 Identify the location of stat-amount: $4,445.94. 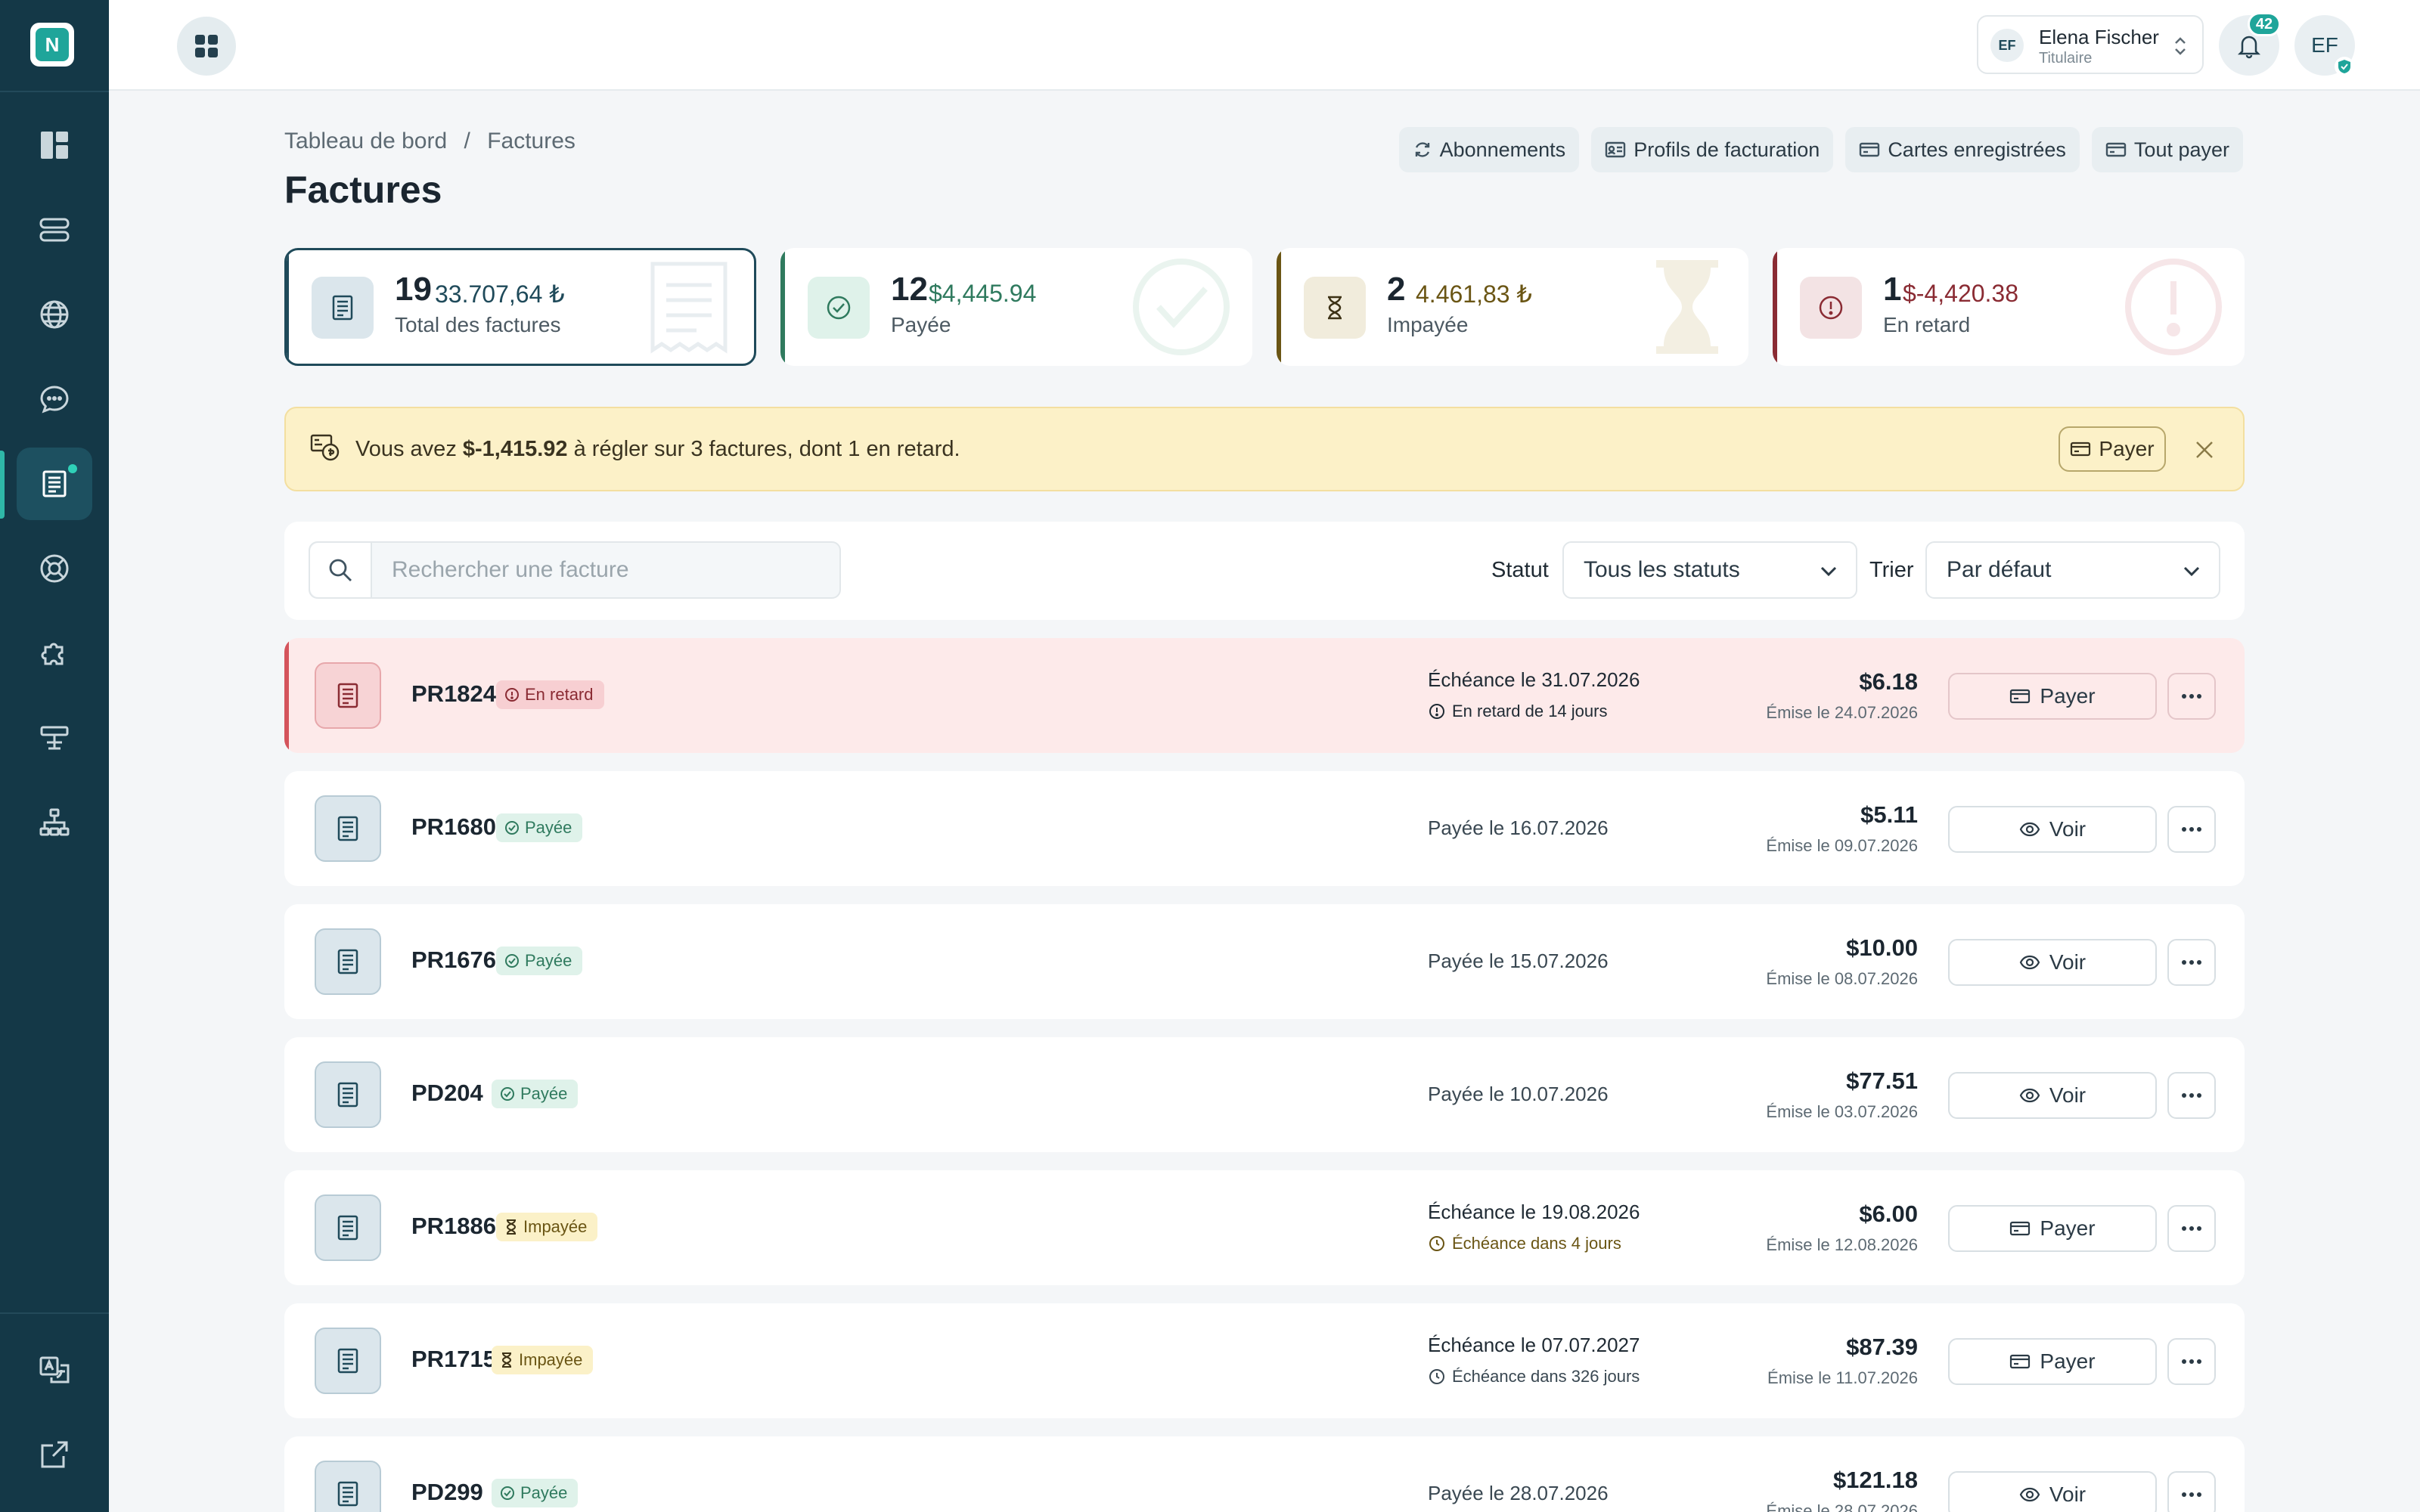
(983, 293).